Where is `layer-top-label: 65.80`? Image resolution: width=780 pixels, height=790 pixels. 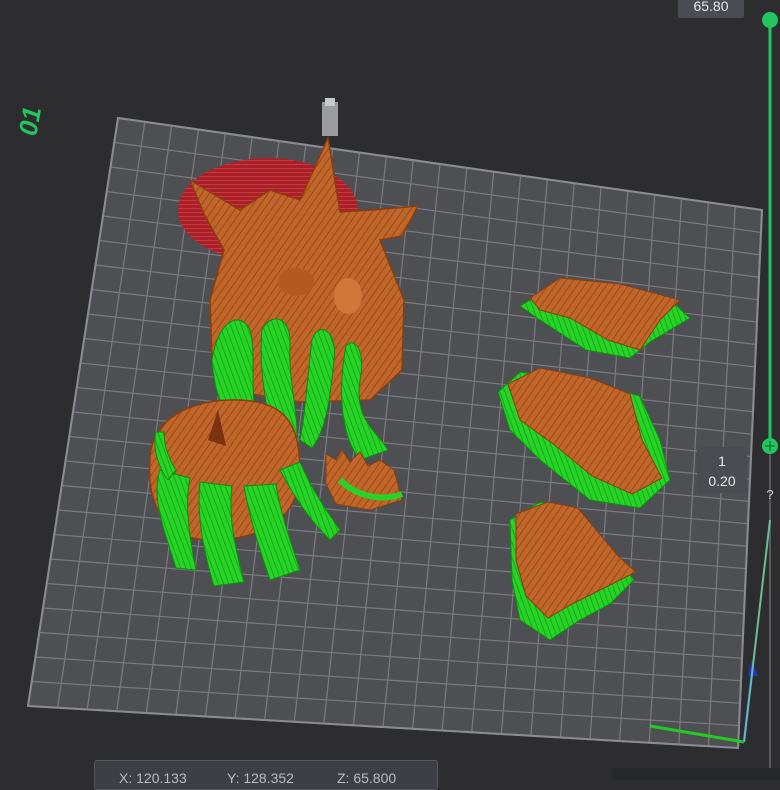 layer-top-label: 65.80 is located at coordinates (711, 9).